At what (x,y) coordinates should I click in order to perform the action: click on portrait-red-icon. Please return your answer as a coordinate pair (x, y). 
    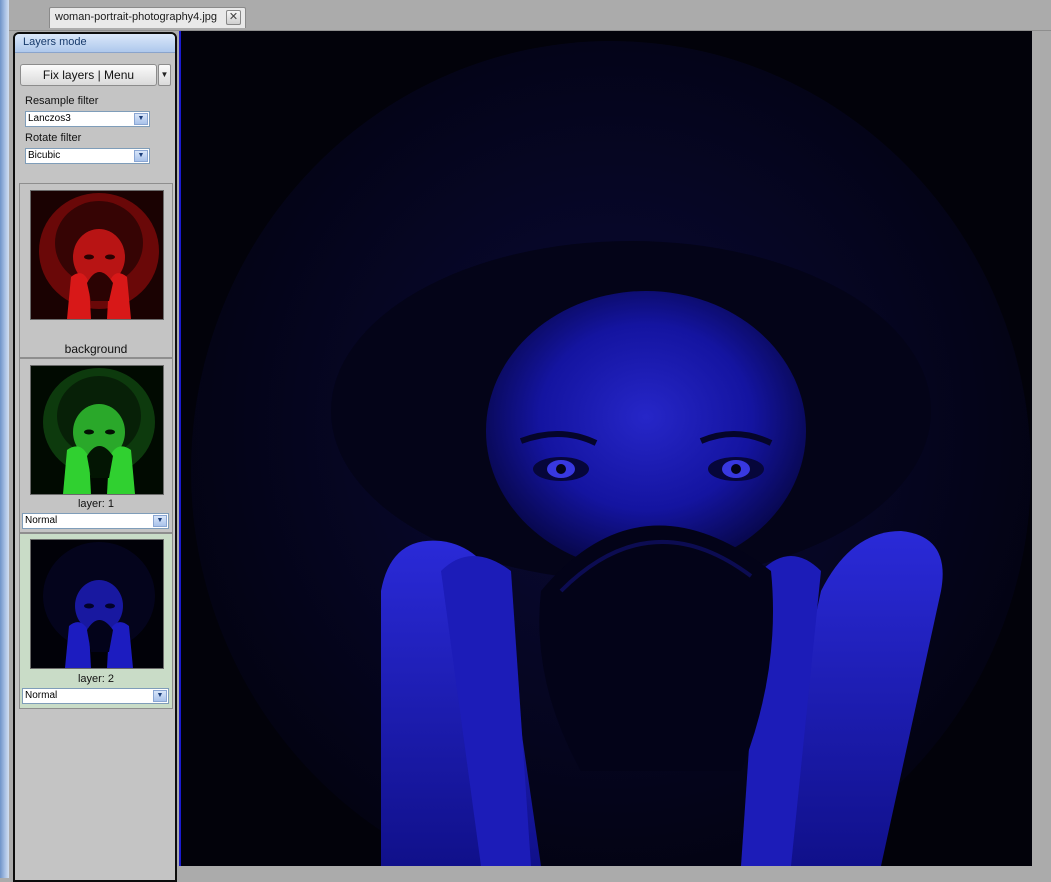
    Looking at the image, I should click on (97, 255).